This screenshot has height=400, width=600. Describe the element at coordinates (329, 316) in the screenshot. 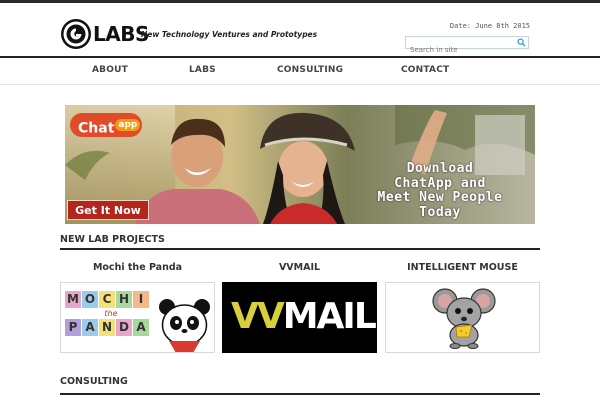

I see `vvmail-logo-mail: MAIL` at that location.